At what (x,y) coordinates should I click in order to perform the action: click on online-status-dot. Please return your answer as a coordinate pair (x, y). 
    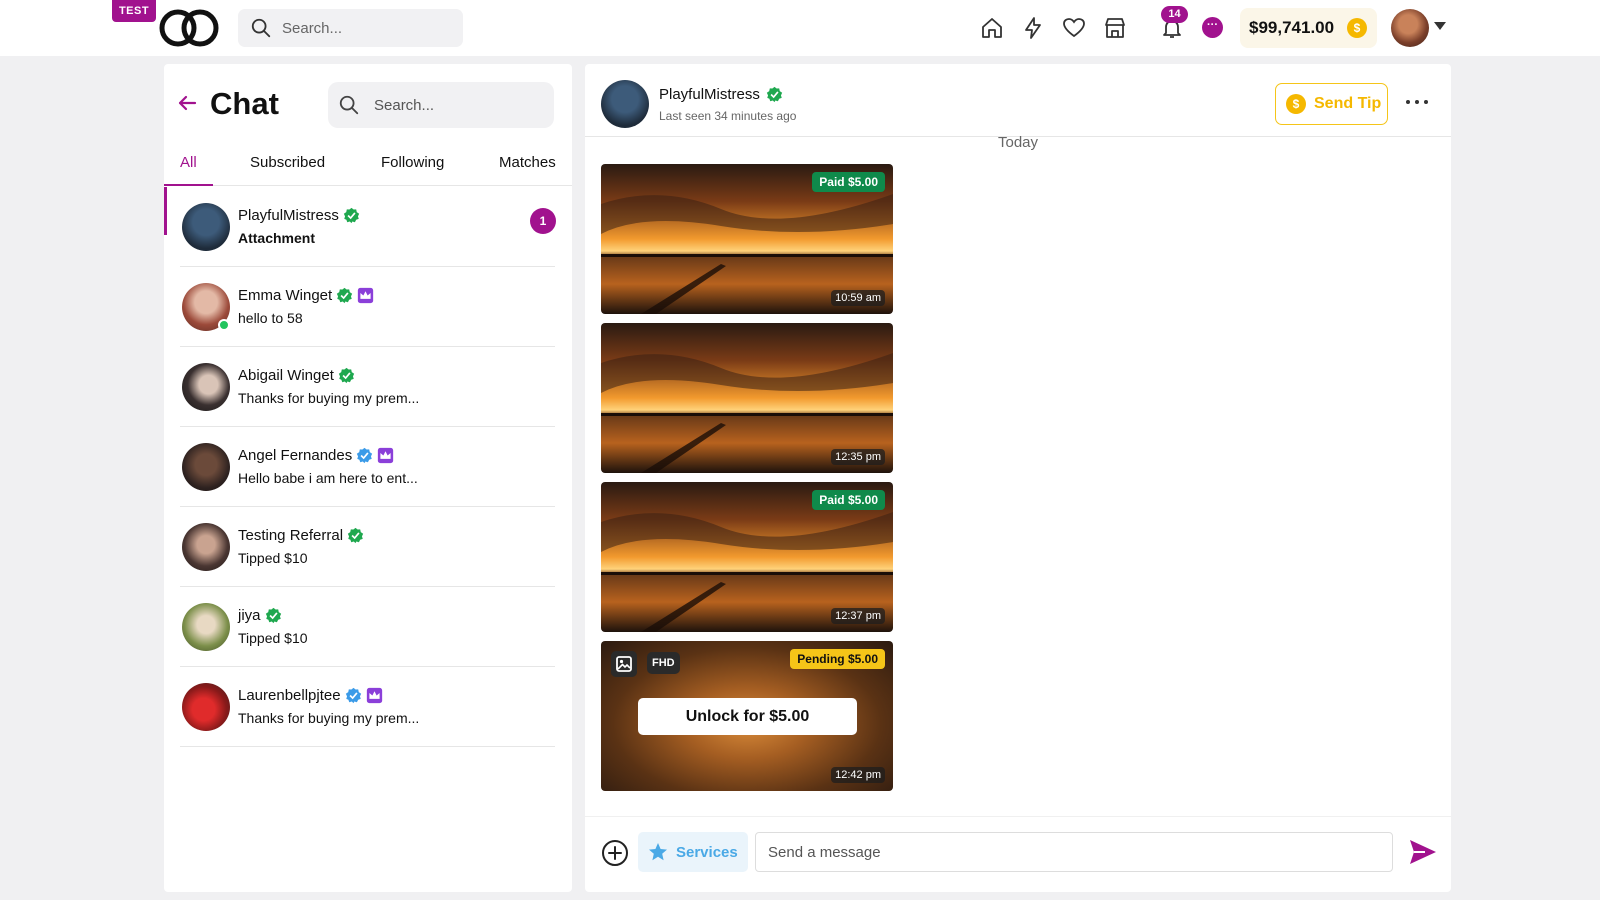
    Looking at the image, I should click on (224, 325).